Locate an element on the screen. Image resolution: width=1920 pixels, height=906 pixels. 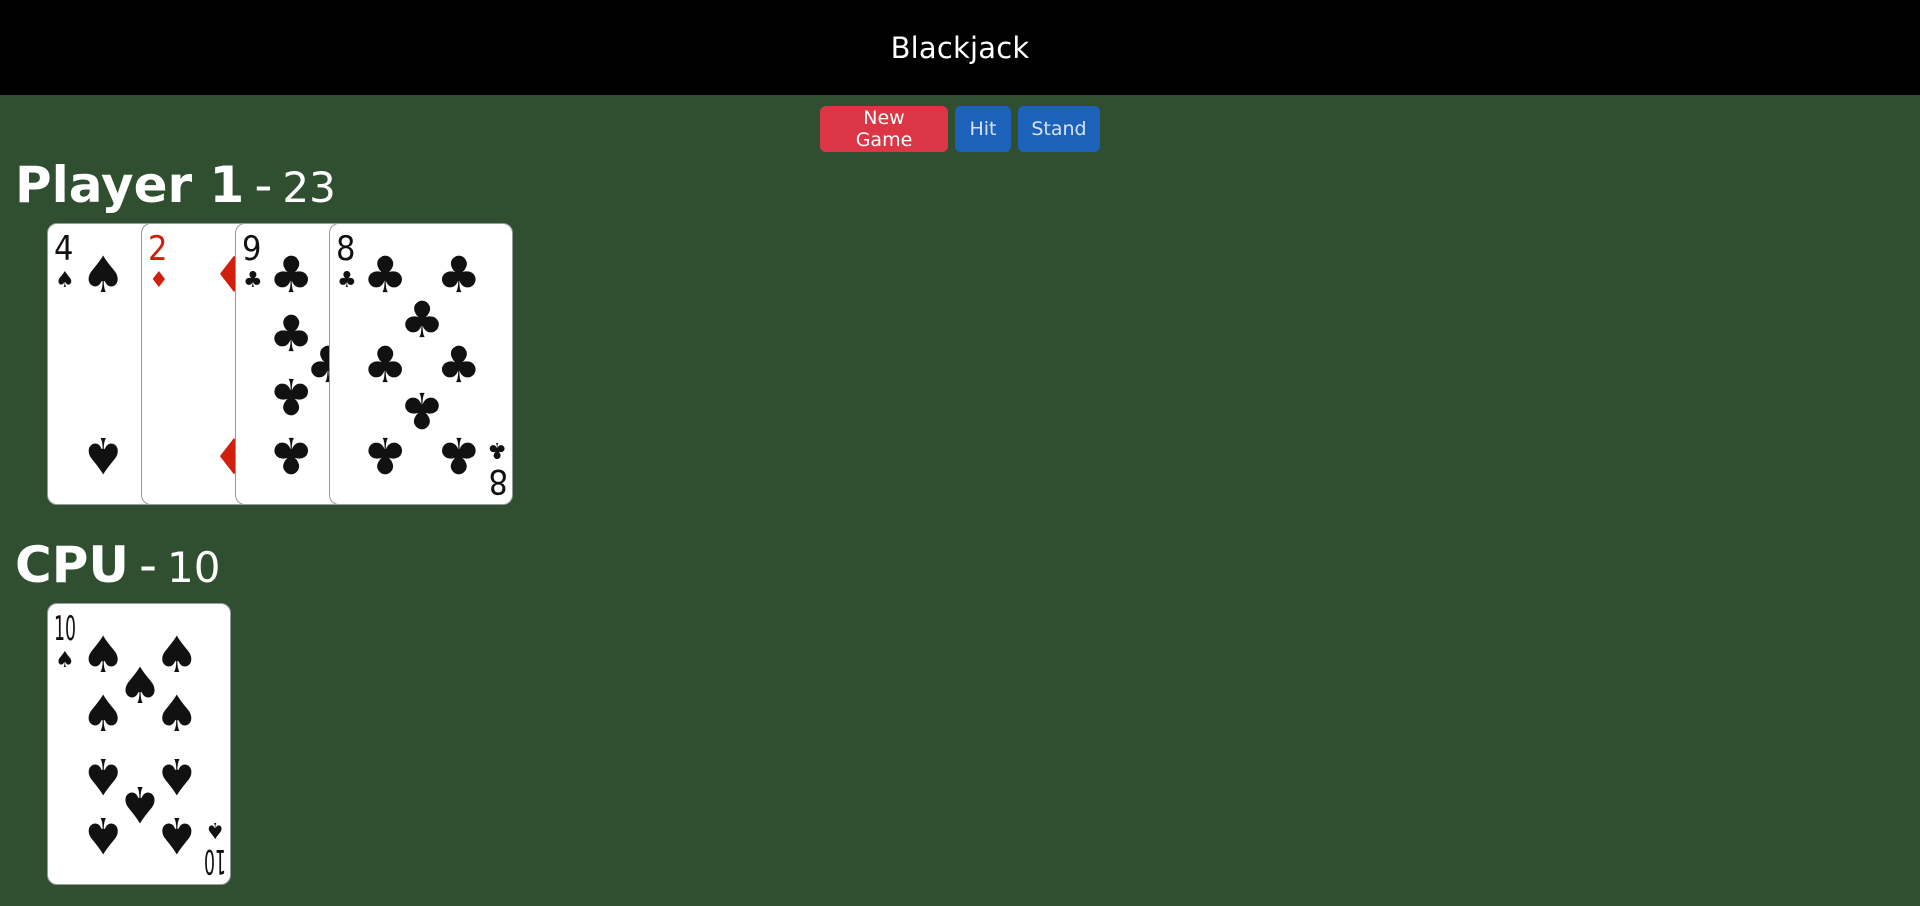
card-rank-label: 9 is located at coordinates (251, 249).